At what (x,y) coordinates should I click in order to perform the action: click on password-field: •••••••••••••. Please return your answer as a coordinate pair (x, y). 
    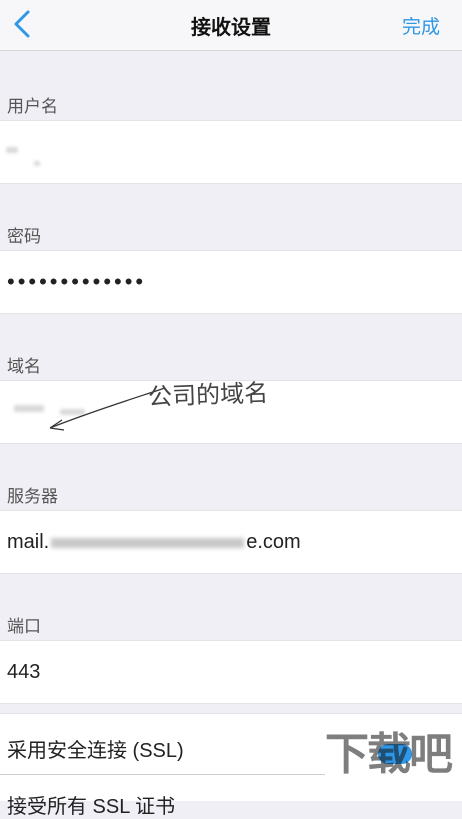
    Looking at the image, I should click on (231, 282).